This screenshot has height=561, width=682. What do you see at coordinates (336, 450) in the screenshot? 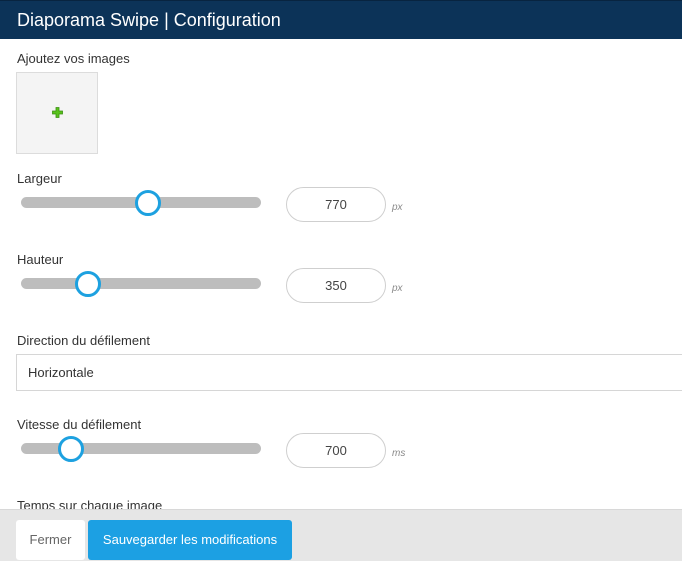
I see `speed-input` at bounding box center [336, 450].